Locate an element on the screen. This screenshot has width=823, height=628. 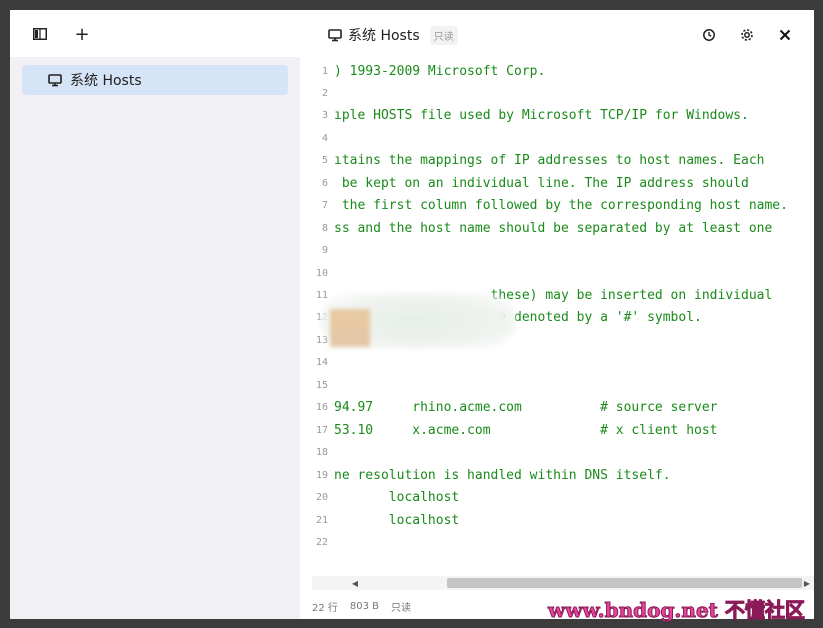
sidebar-item-label: 系统 Hosts is located at coordinates (106, 81).